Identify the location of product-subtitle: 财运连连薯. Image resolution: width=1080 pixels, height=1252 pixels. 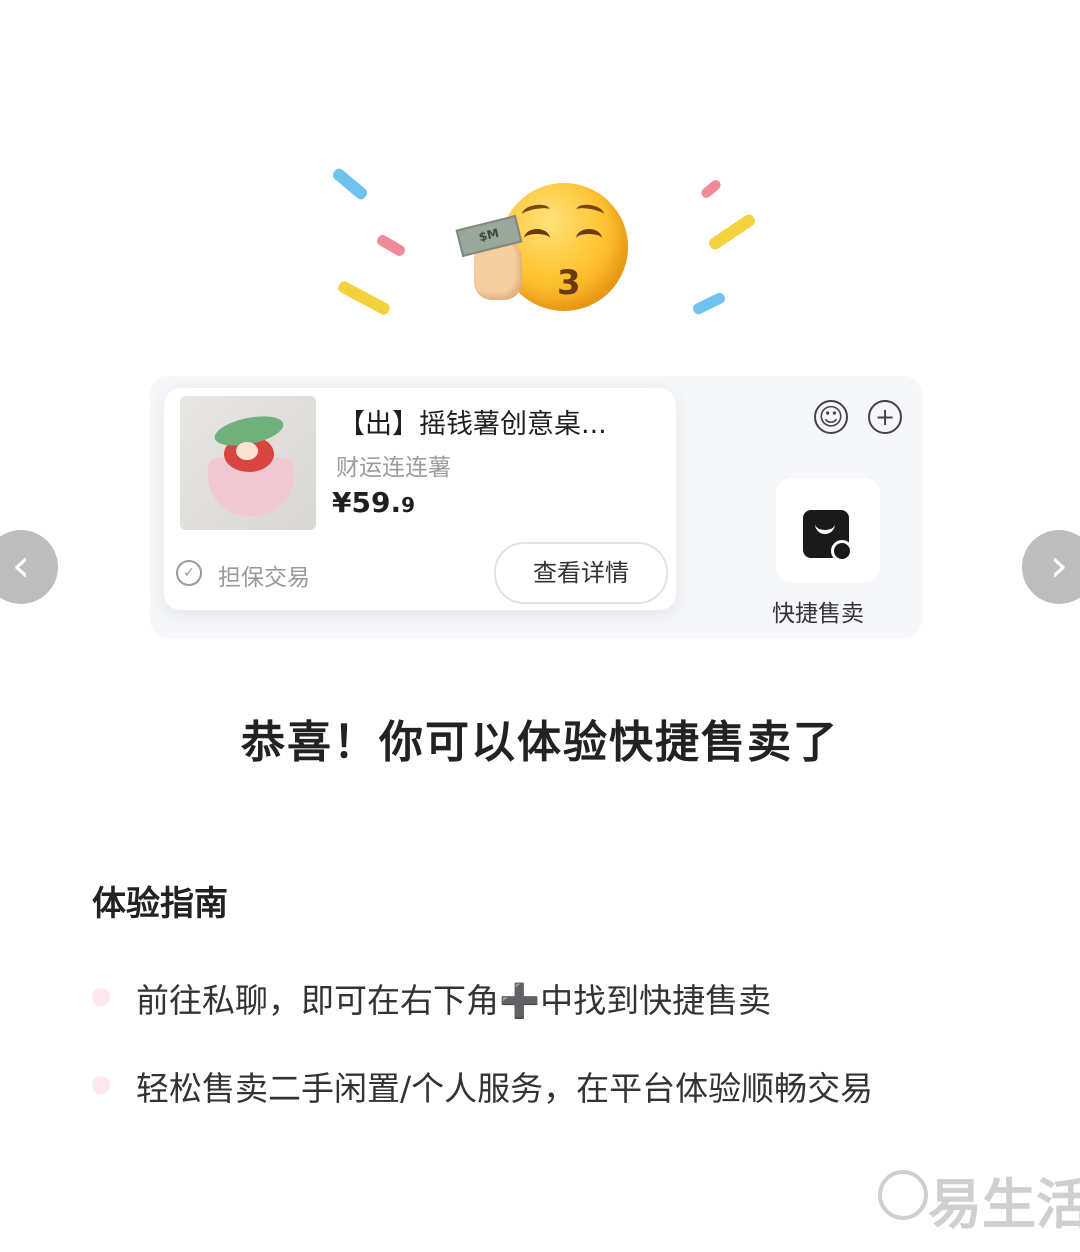
(393, 468).